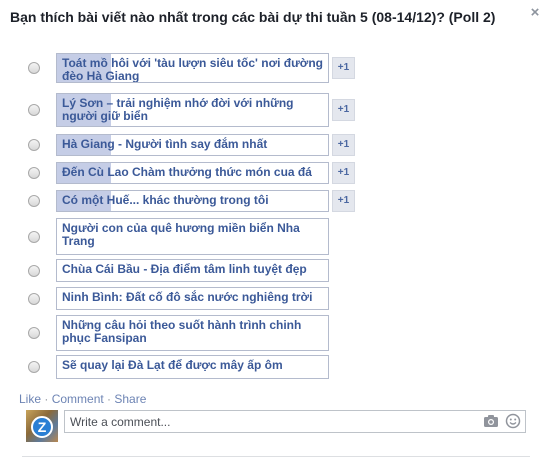 Image resolution: width=549 pixels, height=458 pixels. I want to click on poll-option-row: Sẽ quay lại Đà Lạt để được mây ấp ôm, so click(274, 367).